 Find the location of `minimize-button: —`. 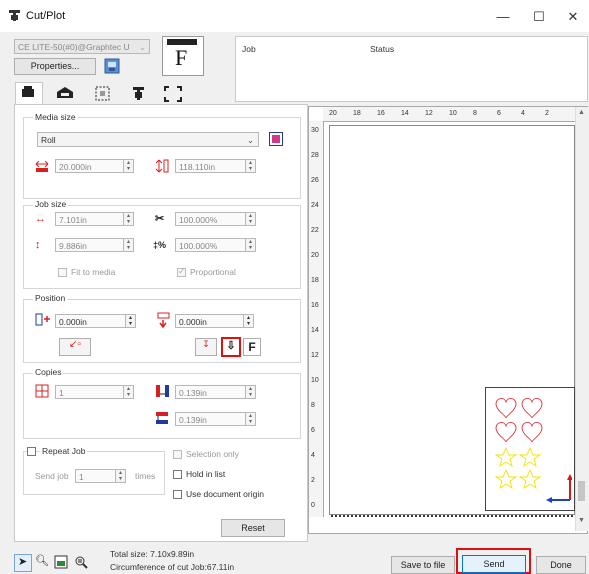

minimize-button: — is located at coordinates (503, 17).